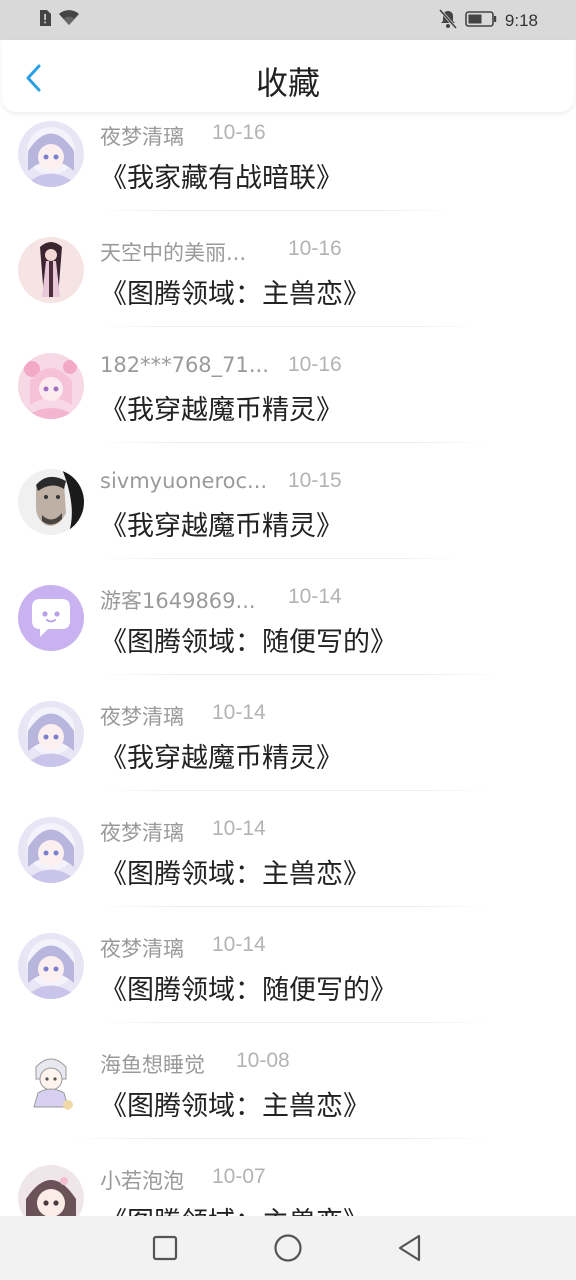 The width and height of the screenshot is (576, 1280). I want to click on status-bar: 9:18, so click(288, 20).